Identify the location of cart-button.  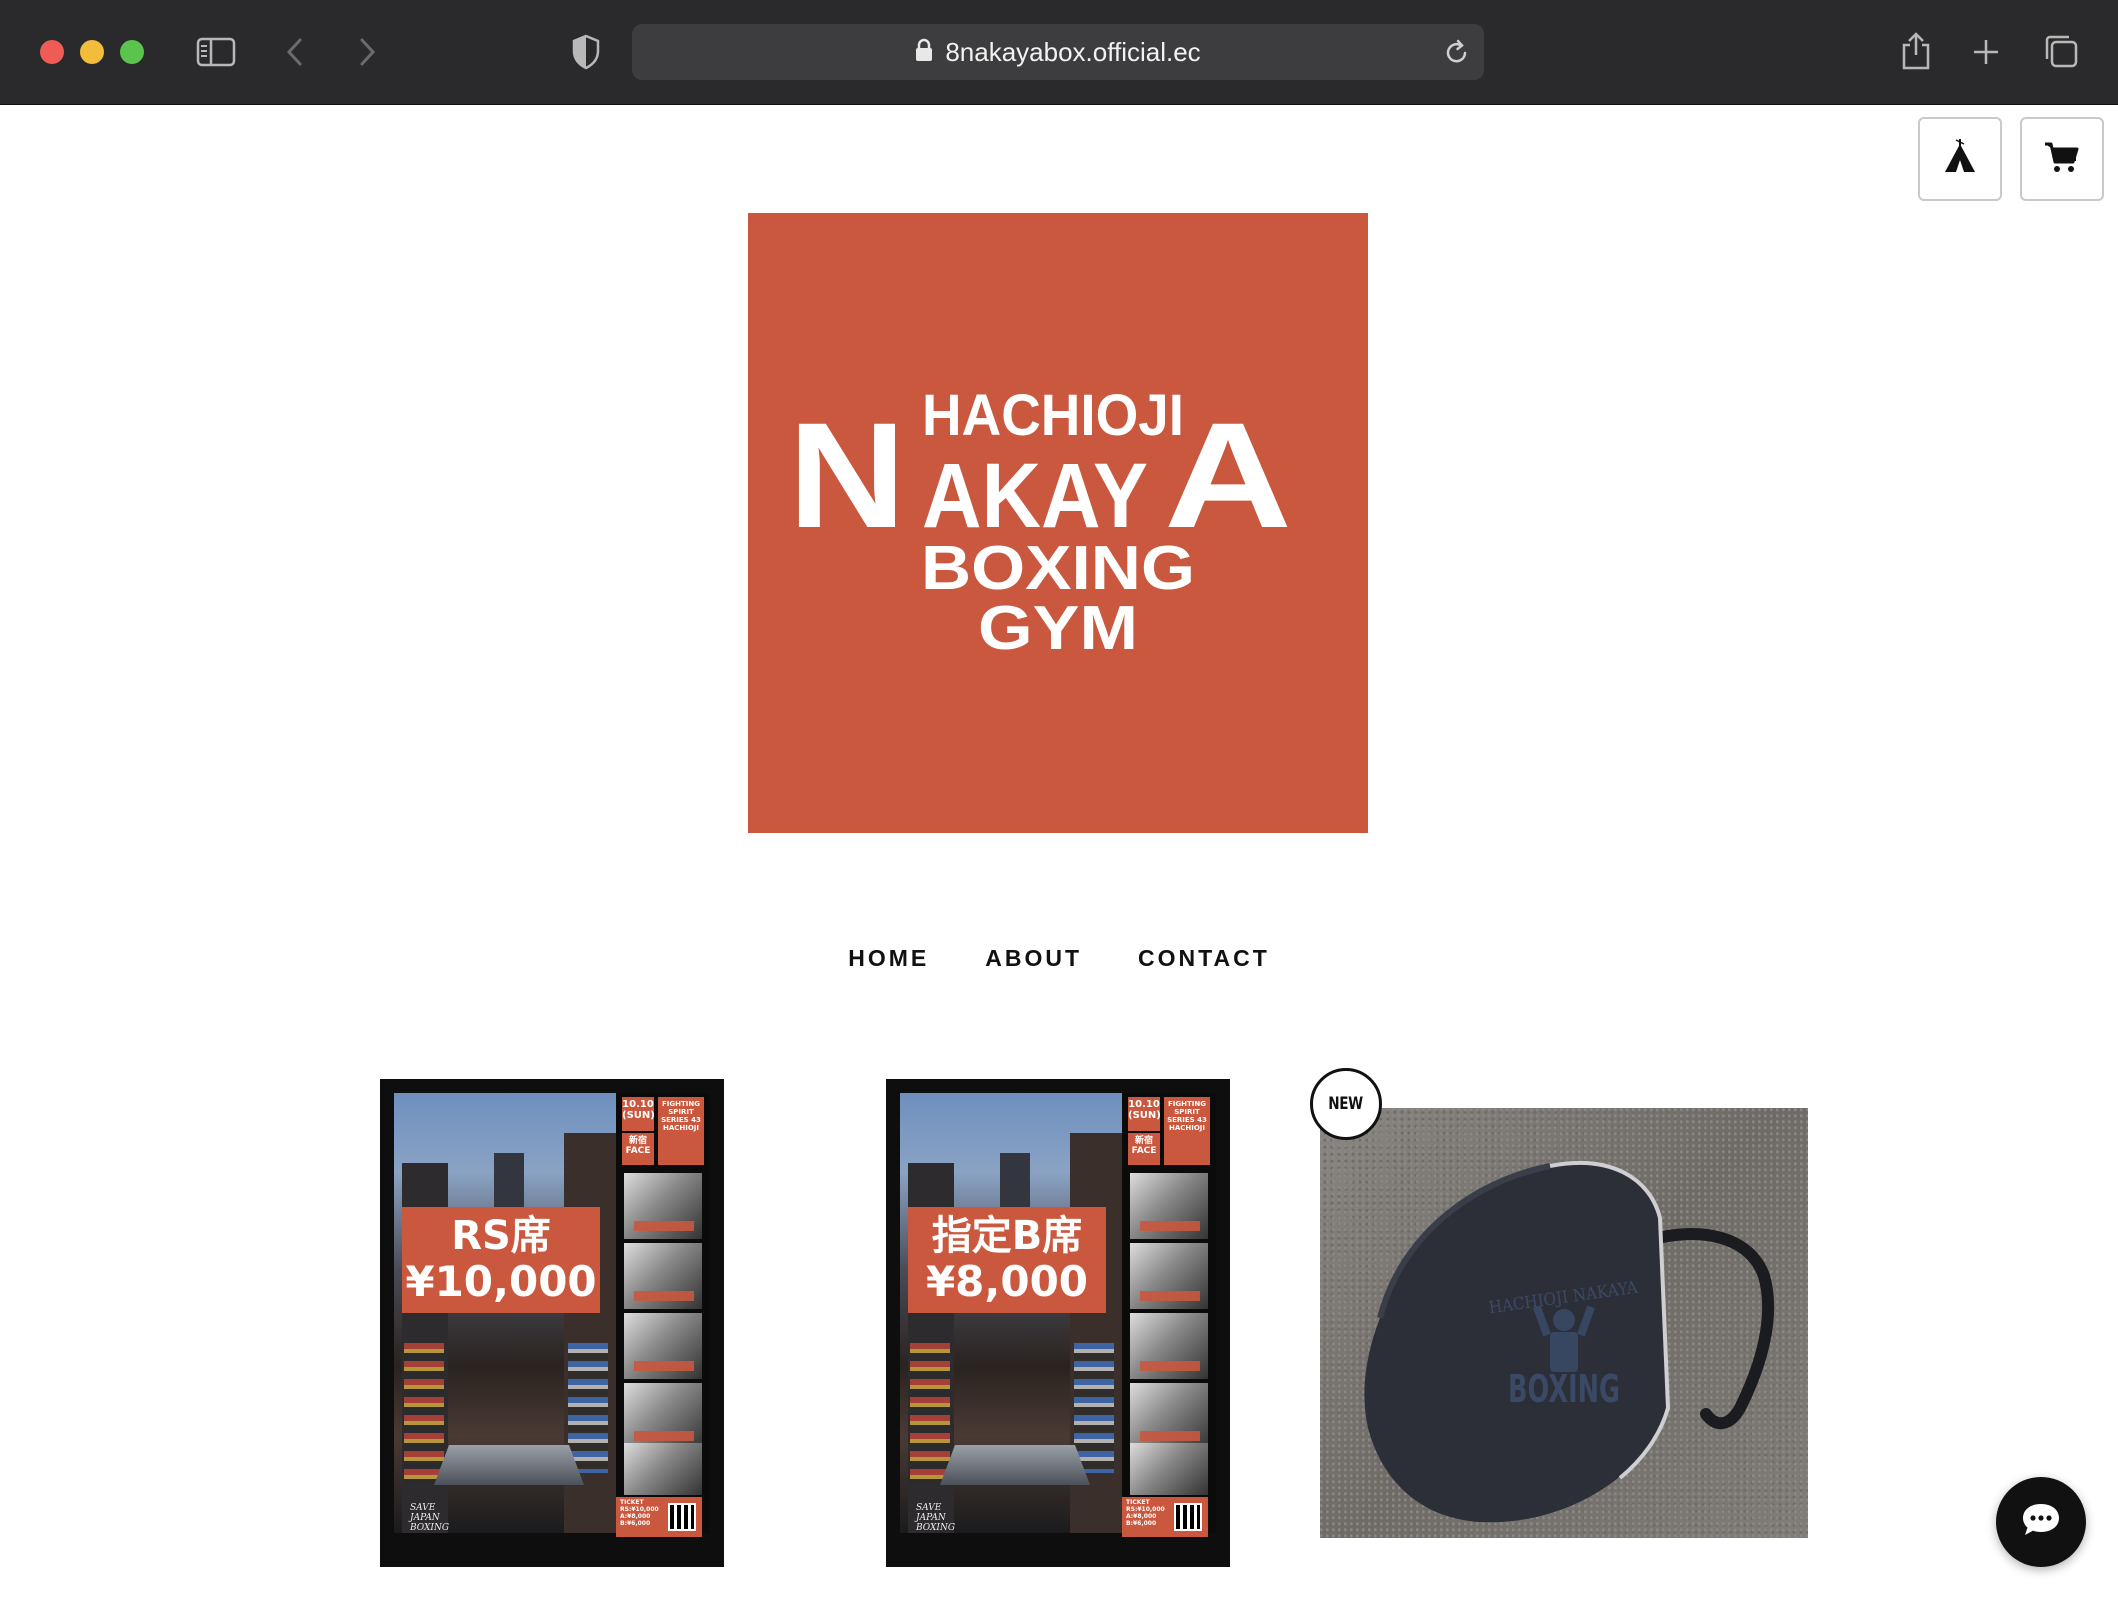
(2062, 159).